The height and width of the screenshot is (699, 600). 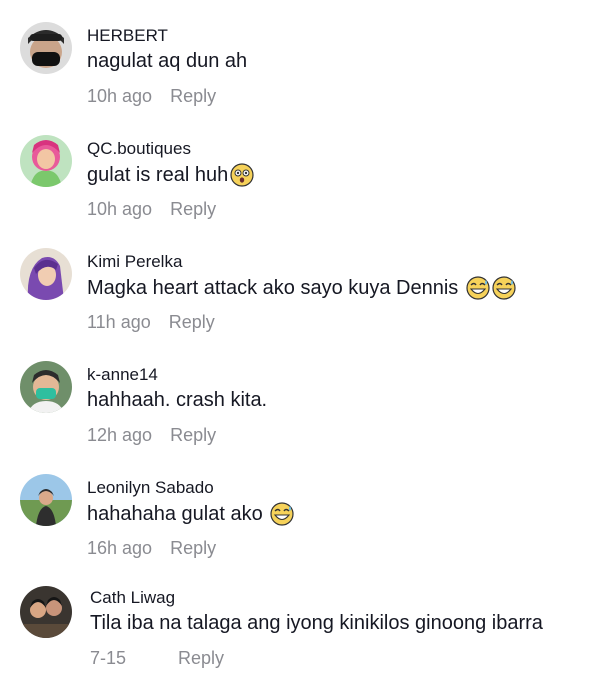 I want to click on comment-time: 7-15, so click(x=108, y=658).